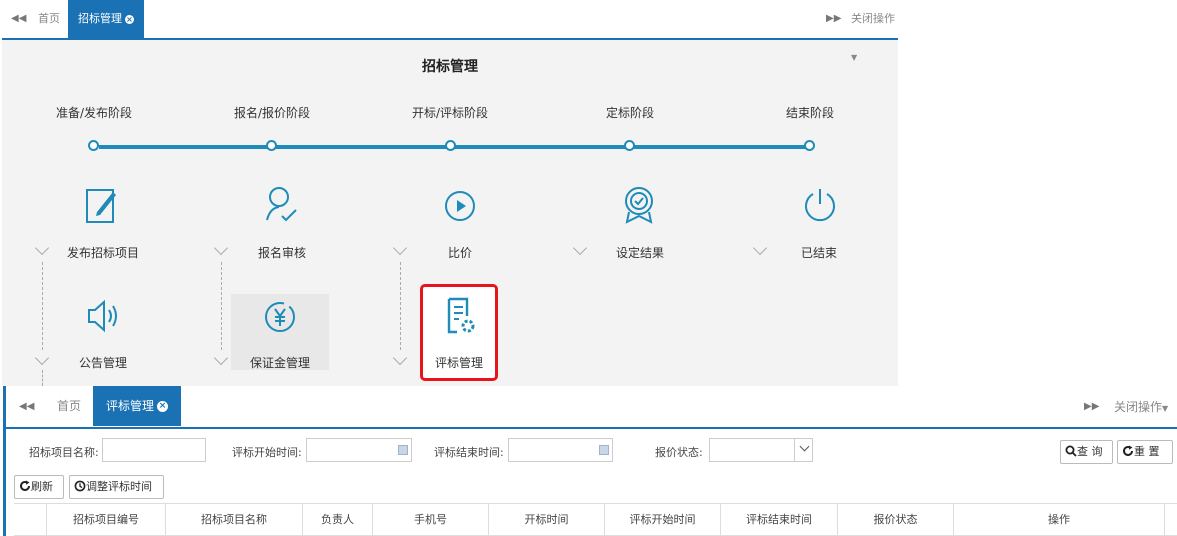  Describe the element at coordinates (42, 486) in the screenshot. I see `refresh-label: 刷新` at that location.